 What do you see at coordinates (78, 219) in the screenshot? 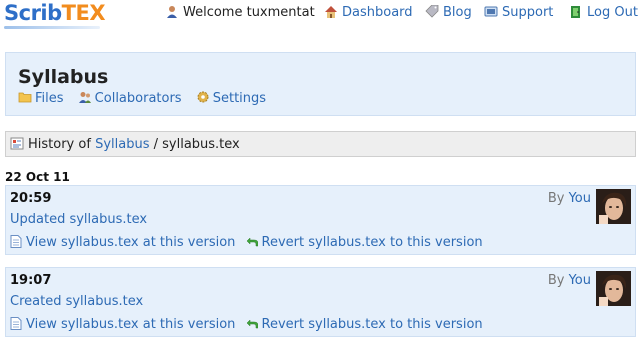
I see `entry-message-link: Updated syllabus.tex` at bounding box center [78, 219].